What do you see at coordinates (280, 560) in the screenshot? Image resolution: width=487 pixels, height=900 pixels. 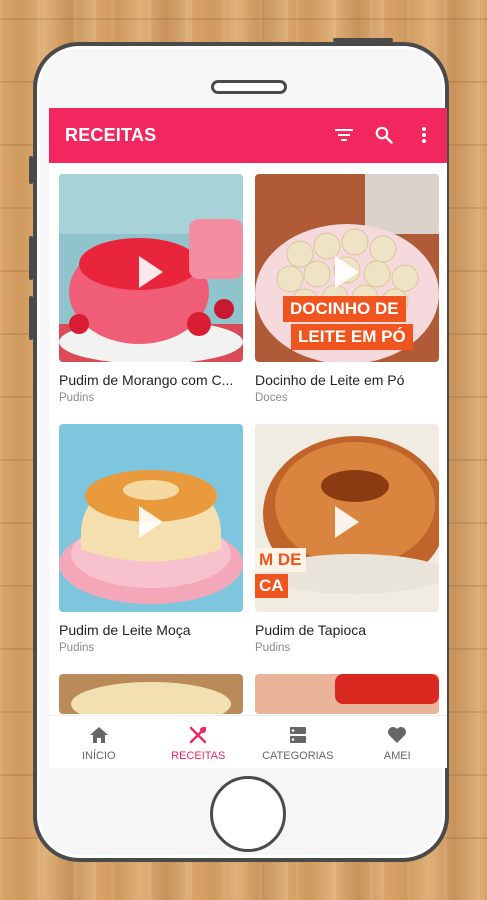 I see `recipe-overlay-line-1: M DE` at bounding box center [280, 560].